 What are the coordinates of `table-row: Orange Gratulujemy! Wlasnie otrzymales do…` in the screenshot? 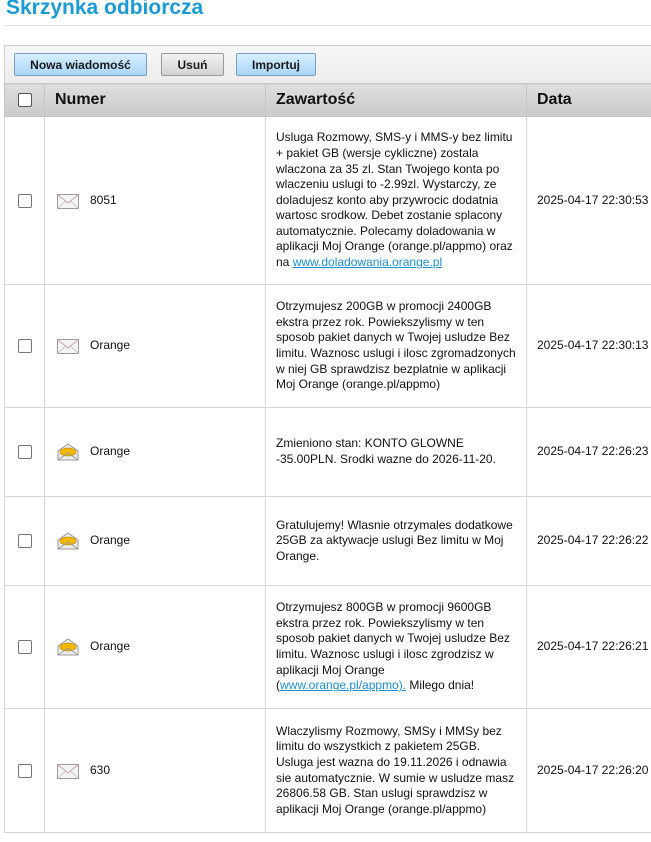 It's located at (327, 541).